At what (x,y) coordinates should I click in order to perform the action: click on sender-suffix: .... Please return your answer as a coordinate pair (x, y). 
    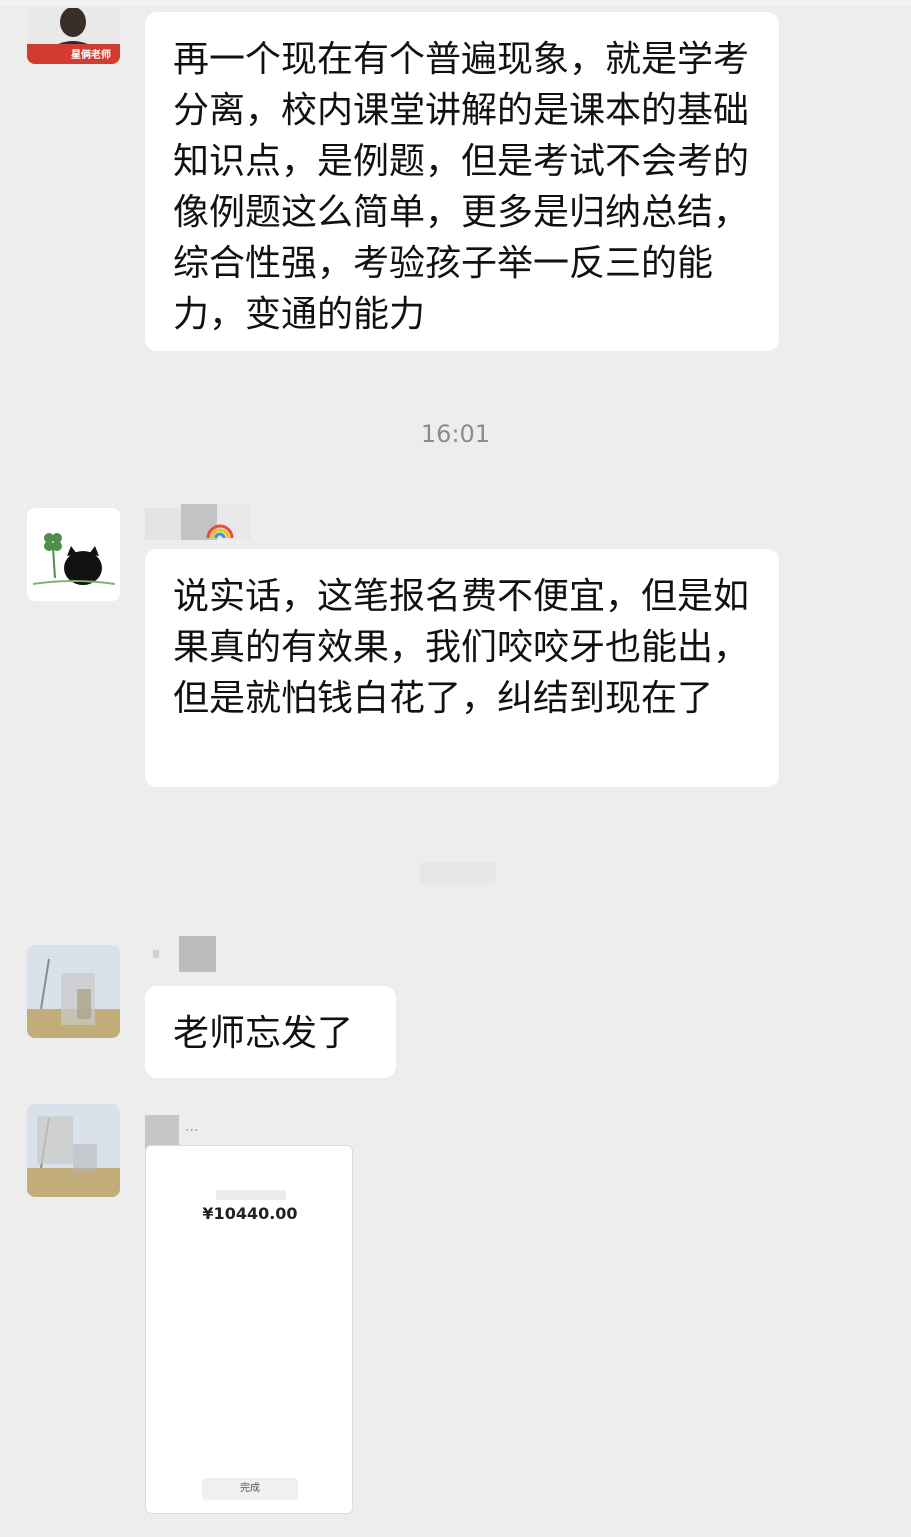
    Looking at the image, I should click on (192, 1127).